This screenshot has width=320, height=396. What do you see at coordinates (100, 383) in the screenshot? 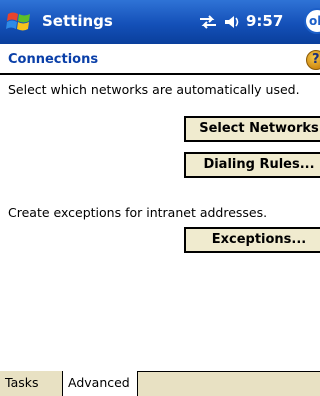
I see `tab-advanced: Advanced` at bounding box center [100, 383].